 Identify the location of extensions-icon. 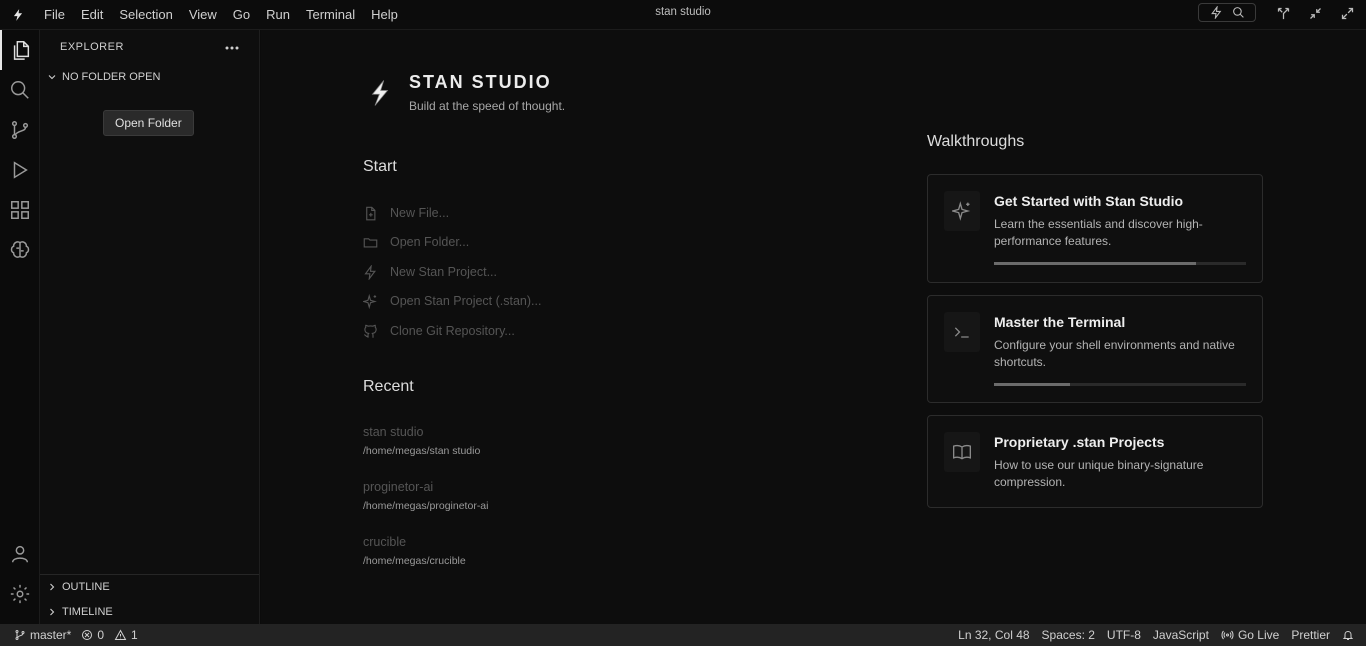
(20, 210).